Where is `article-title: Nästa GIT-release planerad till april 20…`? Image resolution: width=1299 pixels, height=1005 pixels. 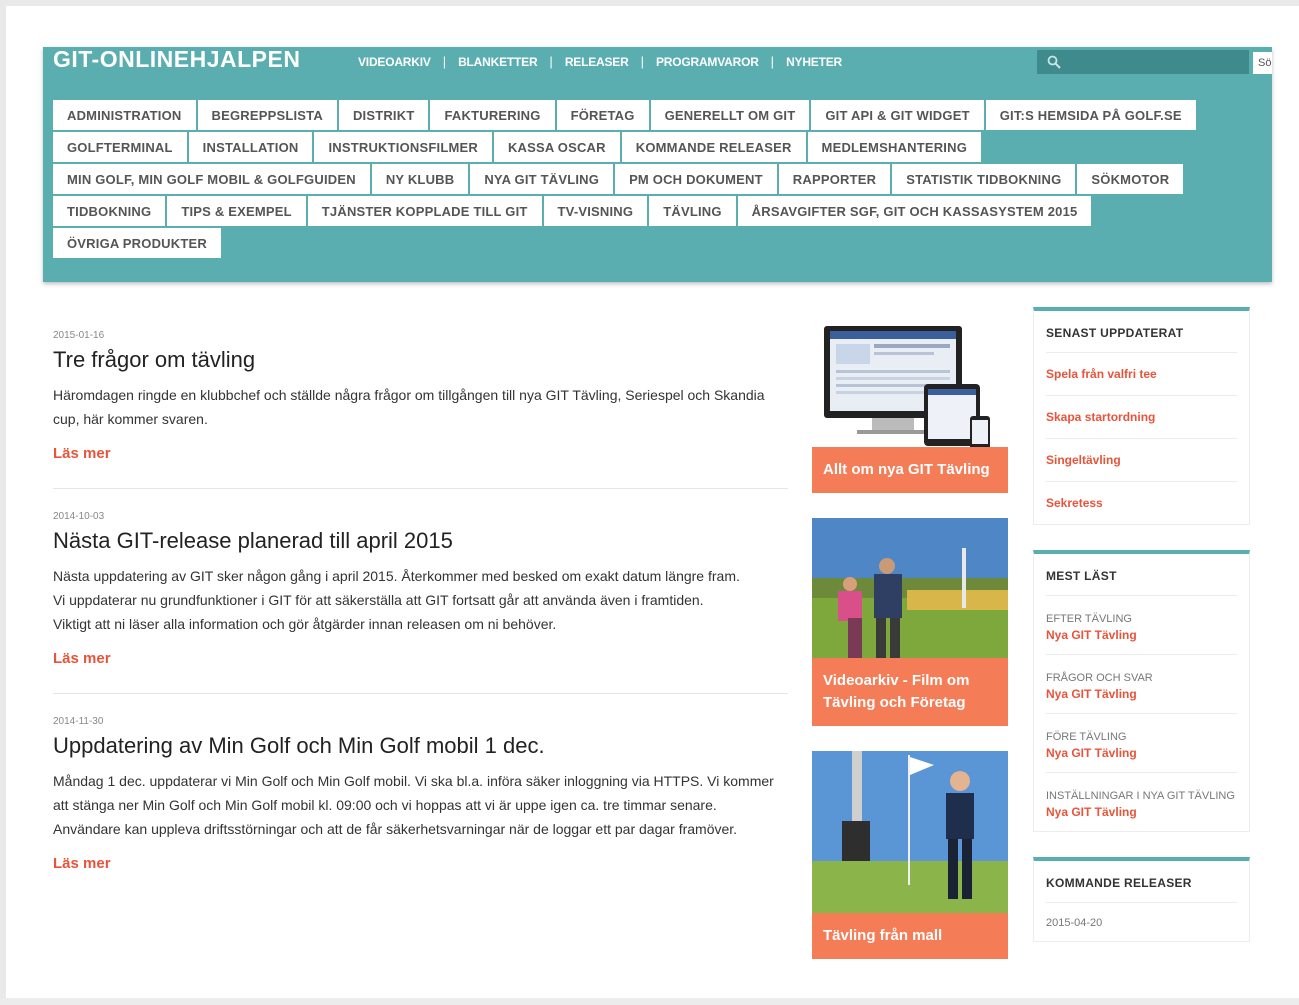 article-title: Nästa GIT-release planerad till april 20… is located at coordinates (420, 541).